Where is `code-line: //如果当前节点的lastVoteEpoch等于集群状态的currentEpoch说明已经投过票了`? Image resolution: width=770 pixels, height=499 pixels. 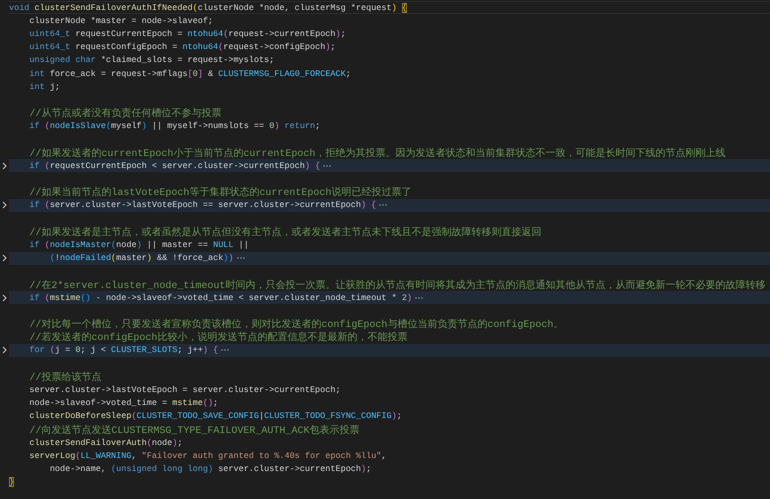
code-line: //如果当前节点的lastVoteEpoch等于集群状态的currentEpoch说明已经投过票了 is located at coordinates (220, 192).